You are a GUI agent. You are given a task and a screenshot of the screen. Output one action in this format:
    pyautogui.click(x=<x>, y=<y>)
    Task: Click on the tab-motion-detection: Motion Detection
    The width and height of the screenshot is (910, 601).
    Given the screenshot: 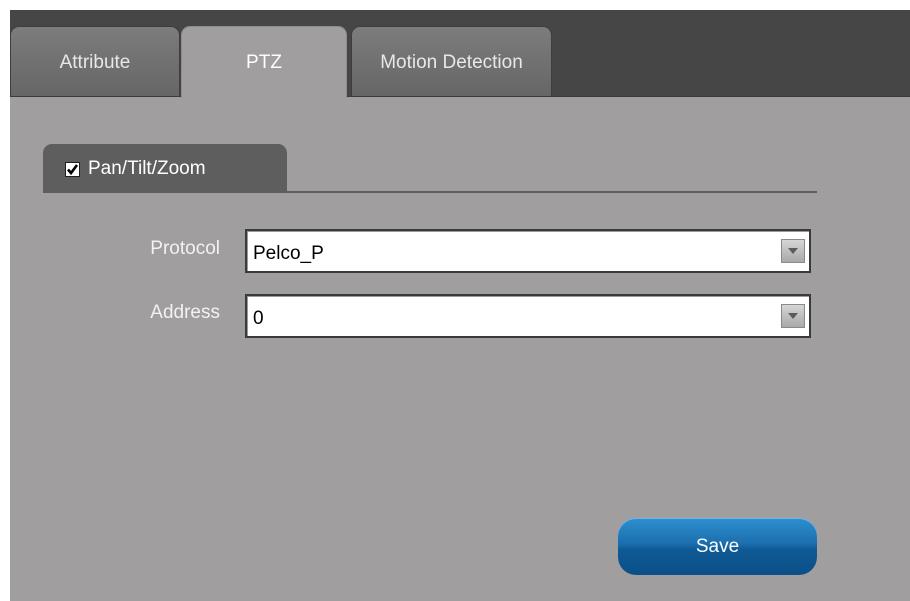 What is the action you would take?
    pyautogui.click(x=451, y=61)
    